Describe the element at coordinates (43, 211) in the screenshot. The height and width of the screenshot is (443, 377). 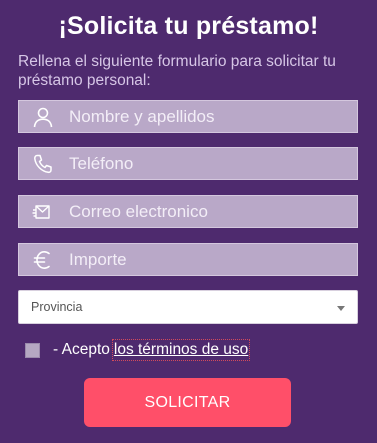
I see `envelope-icon` at that location.